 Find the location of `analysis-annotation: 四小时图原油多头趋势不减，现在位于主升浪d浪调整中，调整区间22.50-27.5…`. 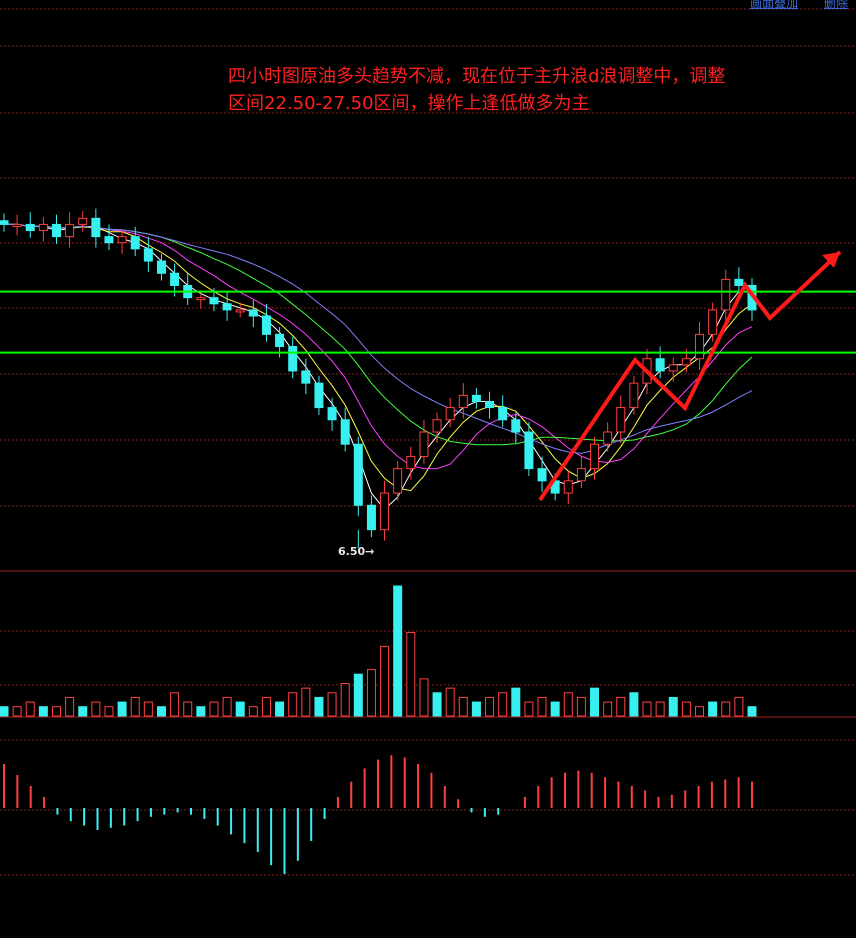

analysis-annotation: 四小时图原油多头趋势不减，现在位于主升浪d浪调整中，调整区间22.50-27.5… is located at coordinates (477, 90).